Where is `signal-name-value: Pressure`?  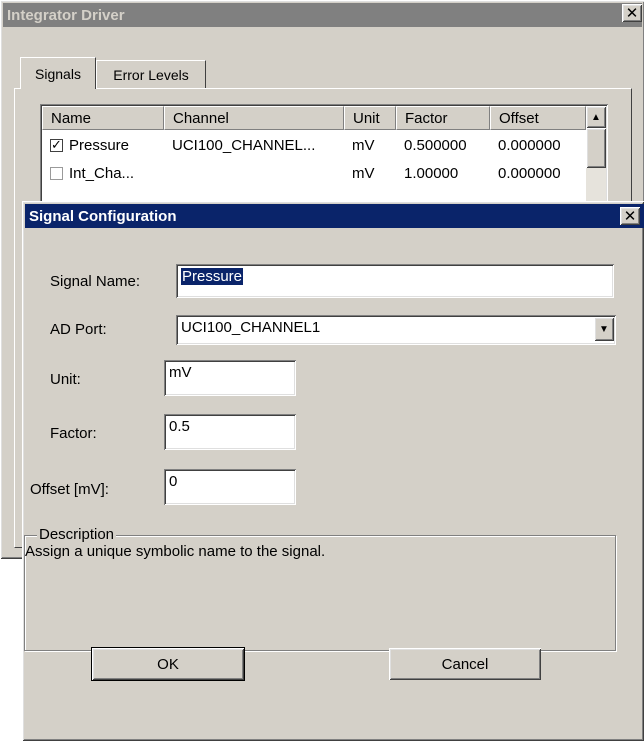 signal-name-value: Pressure is located at coordinates (212, 276).